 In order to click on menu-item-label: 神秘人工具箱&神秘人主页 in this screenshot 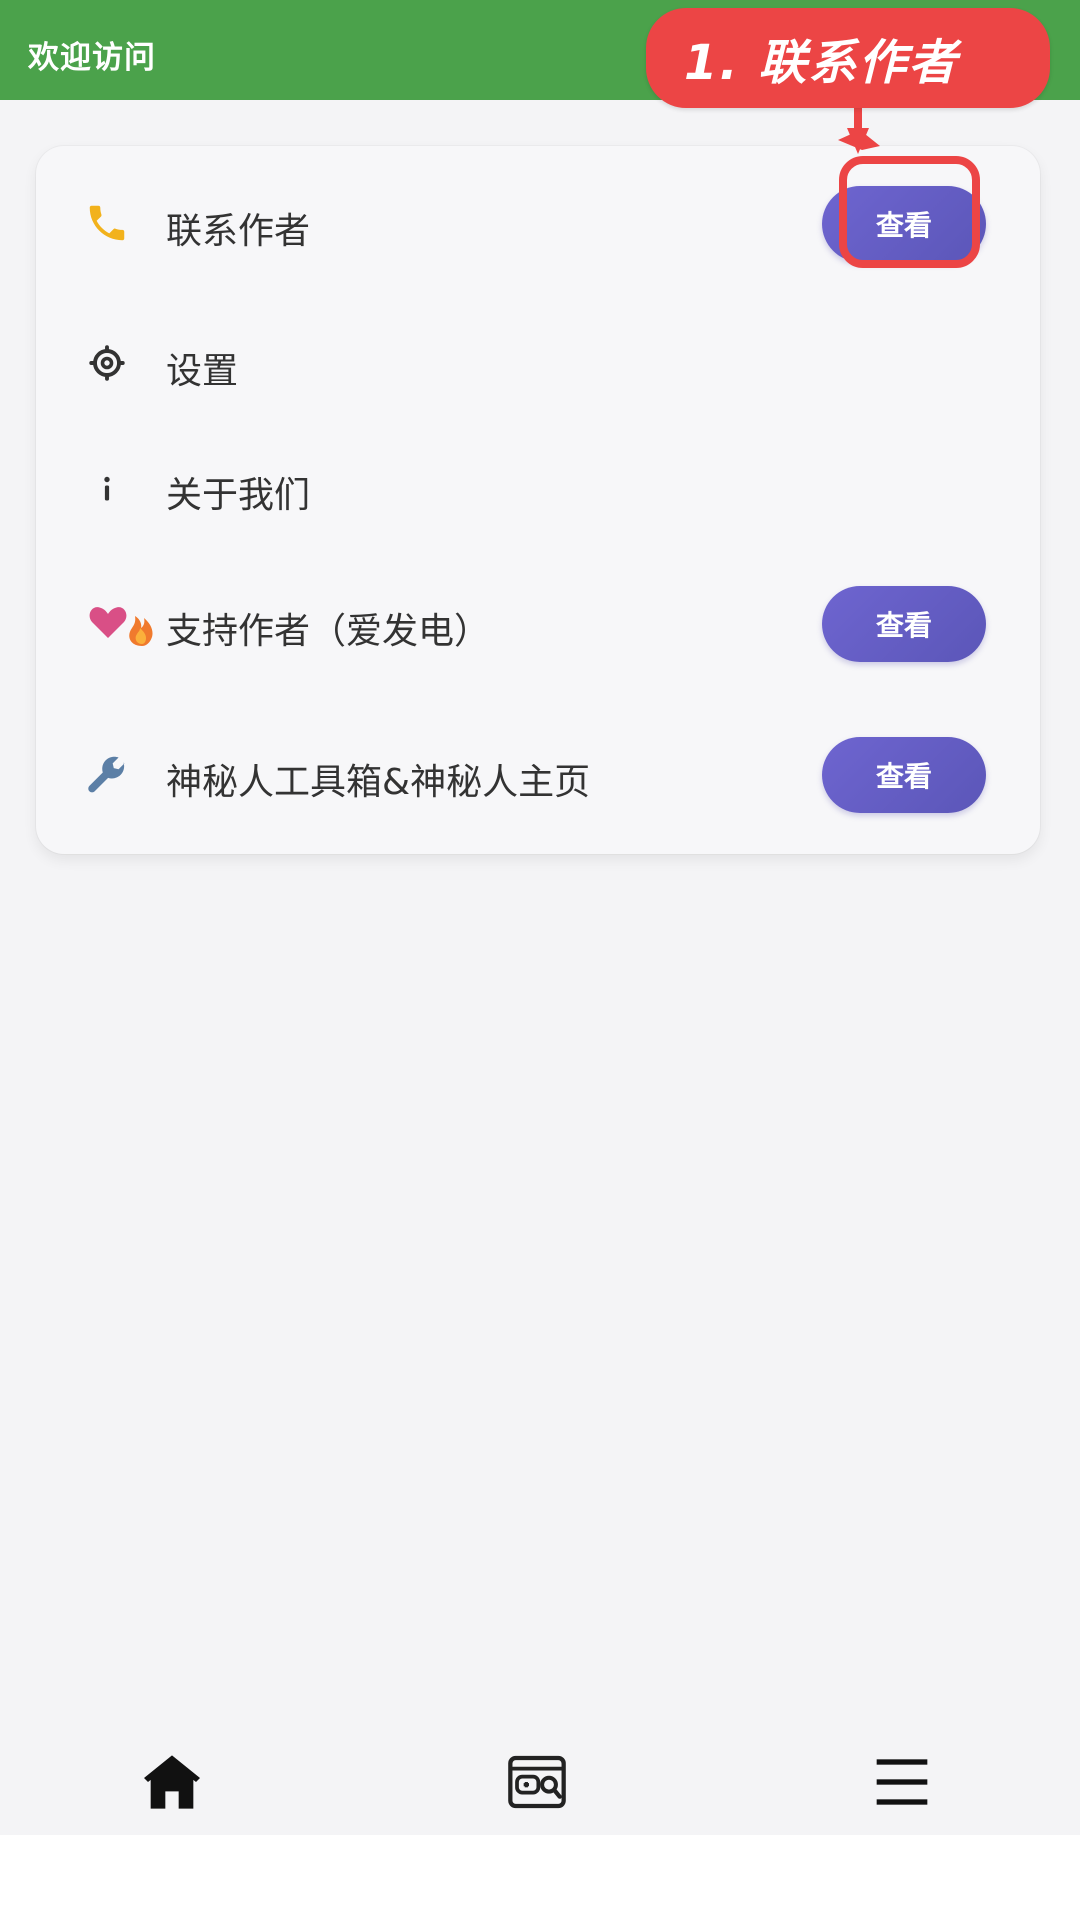, I will do `click(378, 782)`.